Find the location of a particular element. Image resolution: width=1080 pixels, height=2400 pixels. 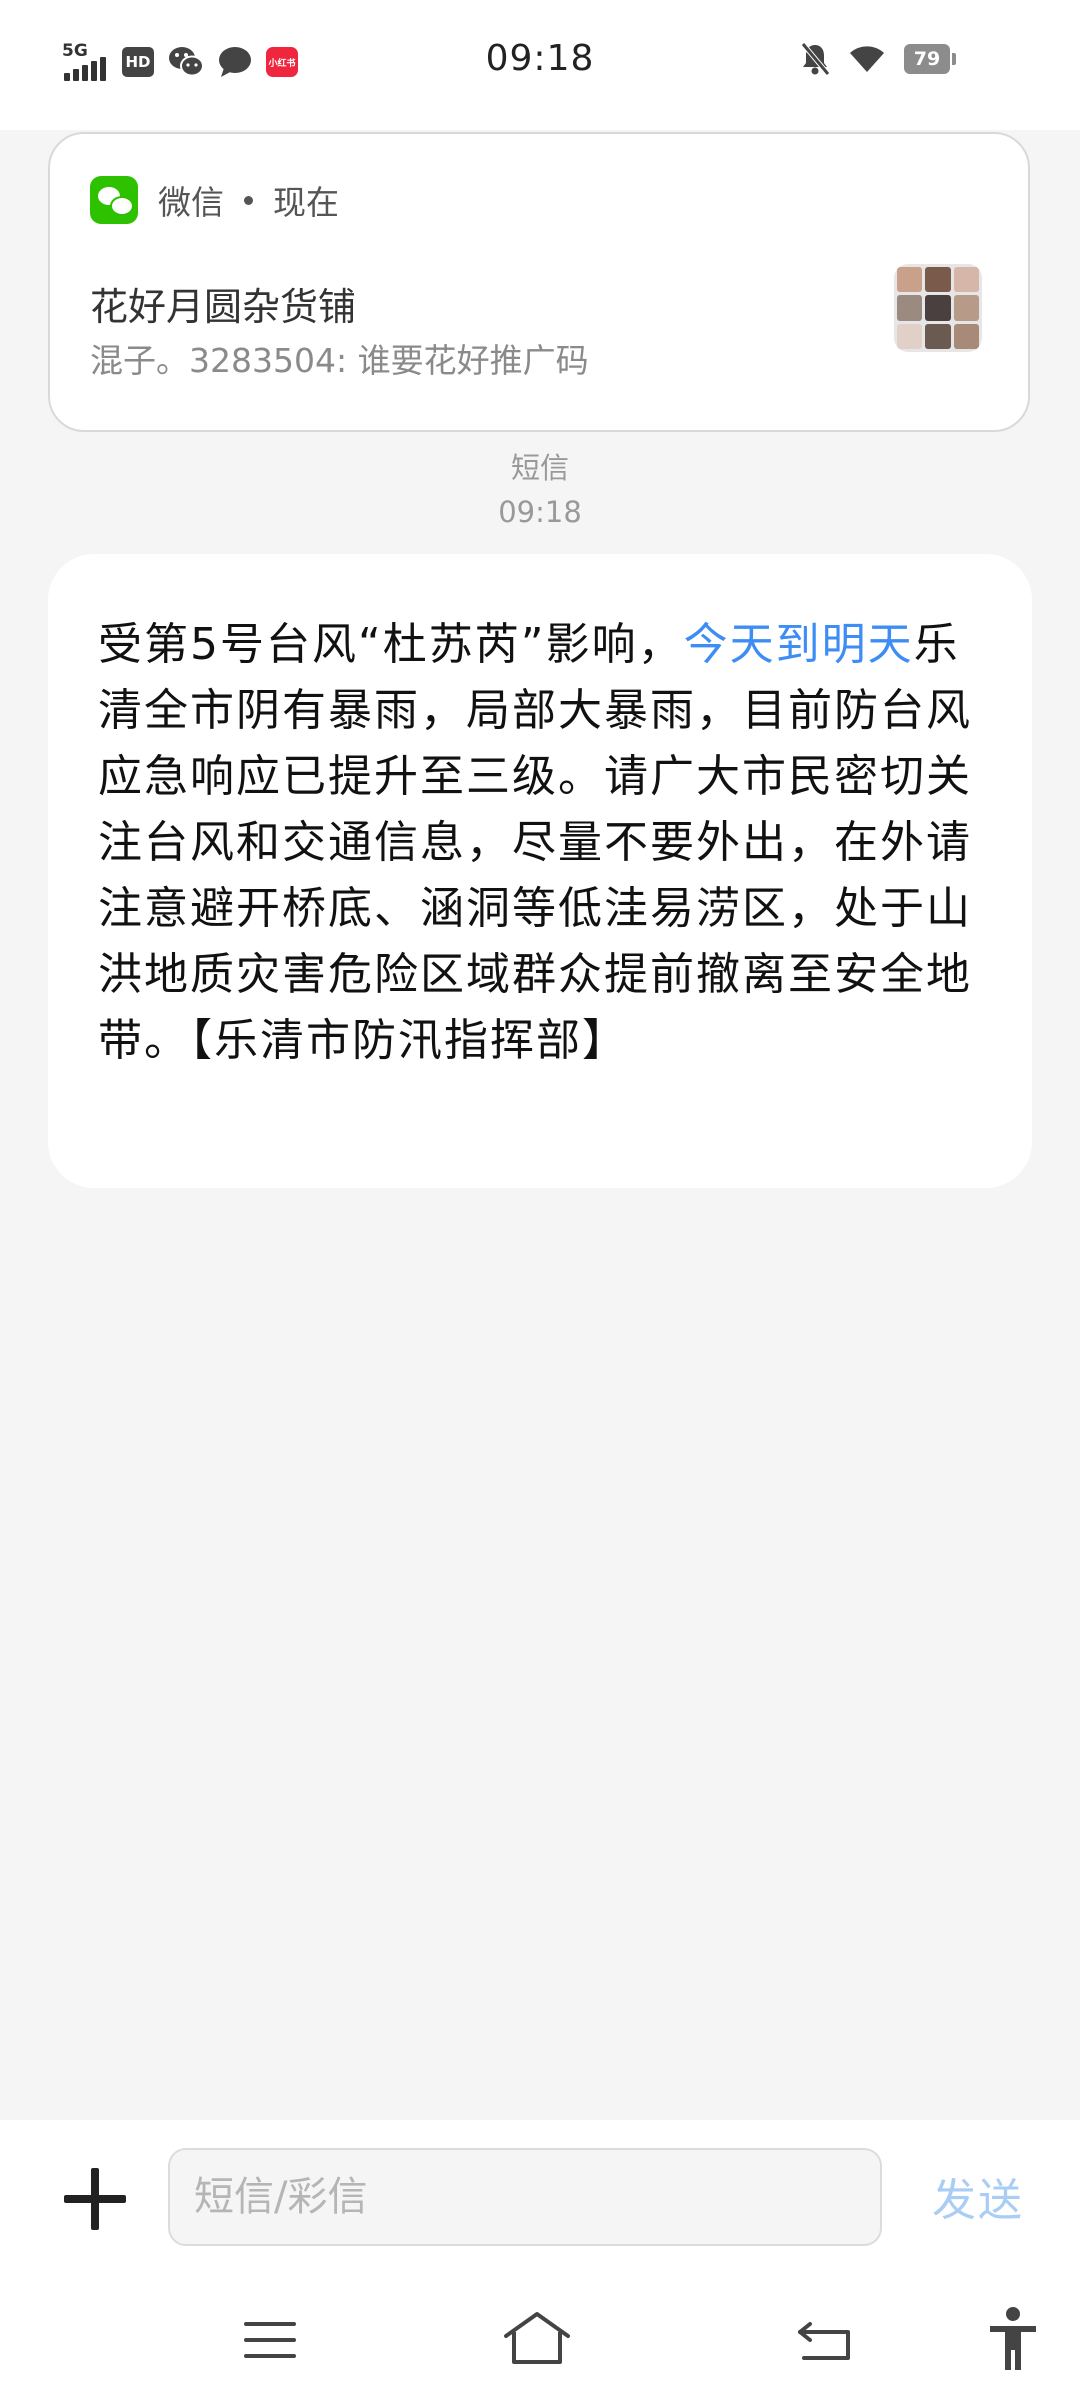

date-link: 今天到明天 is located at coordinates (799, 644).